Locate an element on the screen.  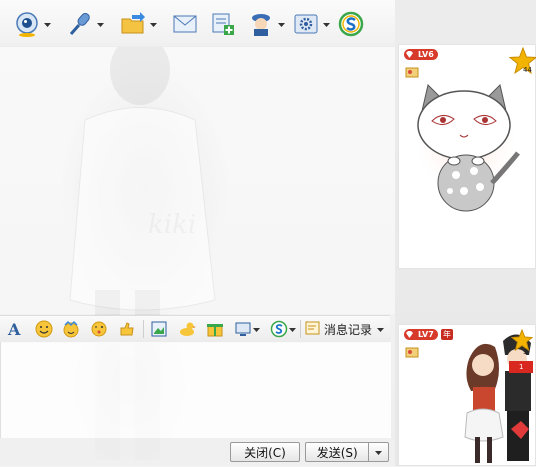
level-badge: LV6 is located at coordinates (421, 54).